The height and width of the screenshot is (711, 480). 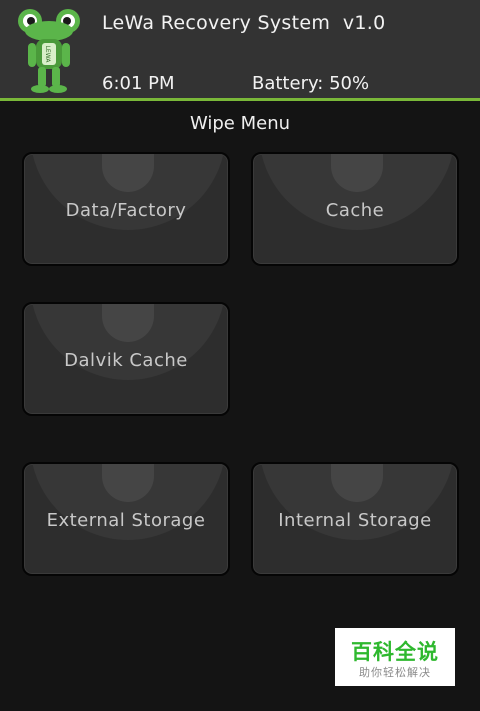 I want to click on wipe-data-factory-button: Data/Factory, so click(x=126, y=209).